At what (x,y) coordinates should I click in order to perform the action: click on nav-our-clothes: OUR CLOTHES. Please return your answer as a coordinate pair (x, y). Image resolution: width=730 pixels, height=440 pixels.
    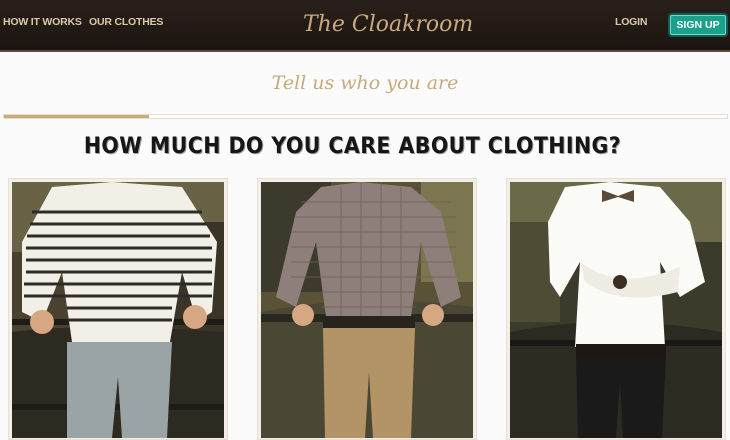
    Looking at the image, I should click on (126, 22).